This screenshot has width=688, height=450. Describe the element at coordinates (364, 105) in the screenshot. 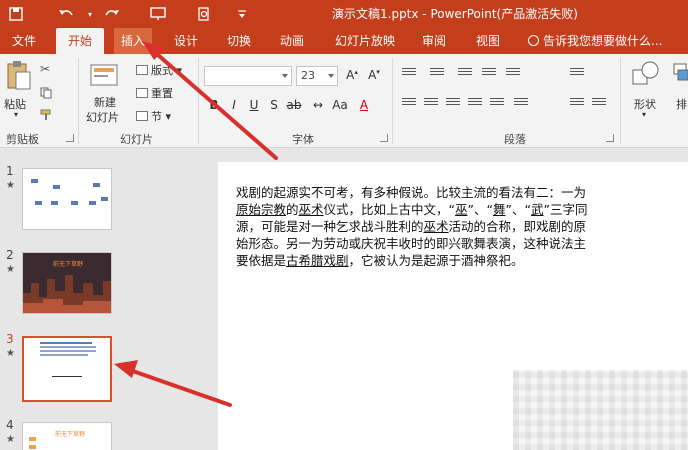

I see `font-color-icon: A` at that location.